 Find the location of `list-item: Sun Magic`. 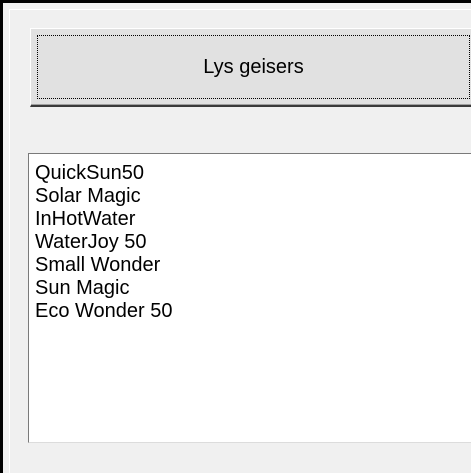

list-item: Sun Magic is located at coordinates (253, 288).